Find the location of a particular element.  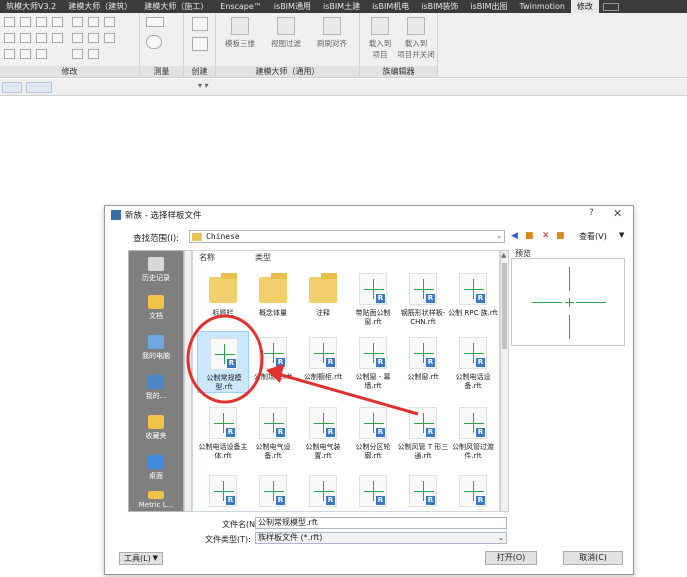

tab-isbim-civil: isBIM土建 is located at coordinates (341, 6).